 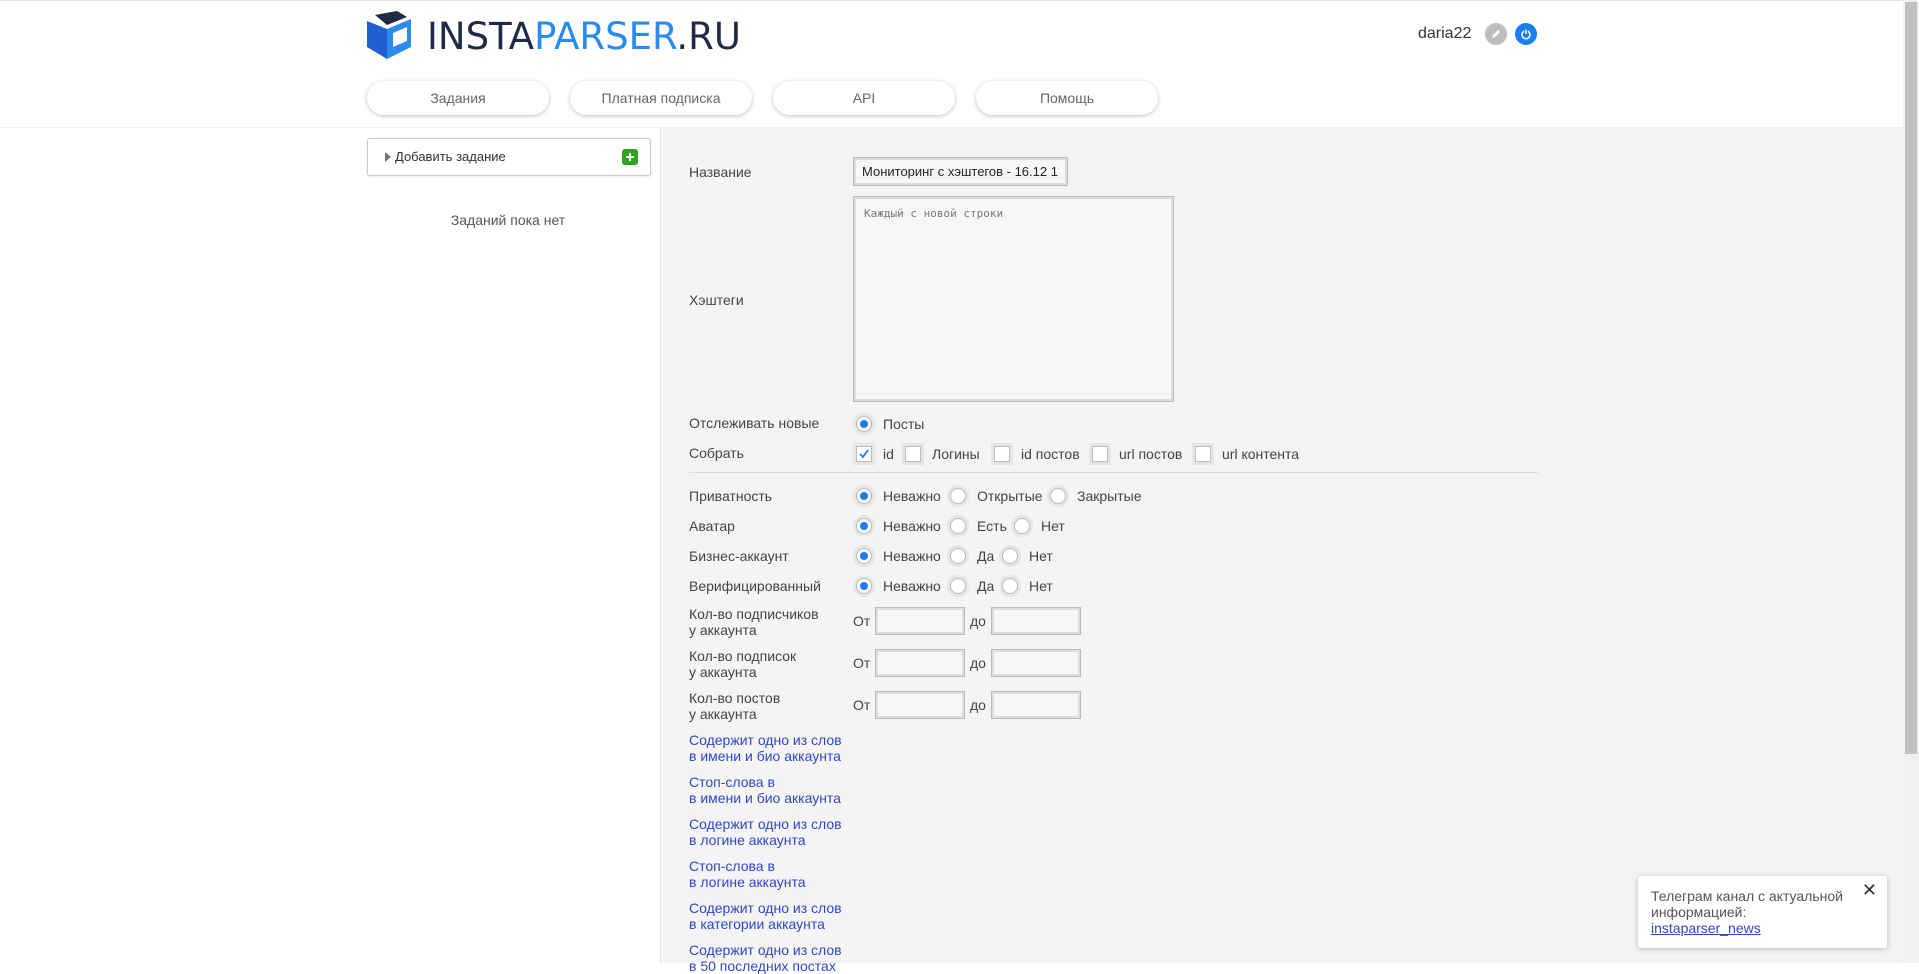 I want to click on followers-to-input, so click(x=1036, y=621).